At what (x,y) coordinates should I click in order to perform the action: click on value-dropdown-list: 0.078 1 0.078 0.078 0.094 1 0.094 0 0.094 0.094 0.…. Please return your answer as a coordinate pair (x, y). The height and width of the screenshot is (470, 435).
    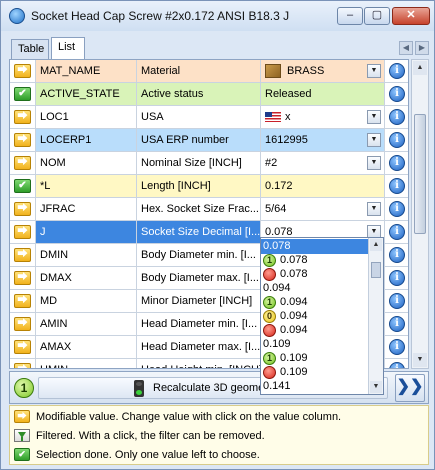
    Looking at the image, I should click on (322, 316).